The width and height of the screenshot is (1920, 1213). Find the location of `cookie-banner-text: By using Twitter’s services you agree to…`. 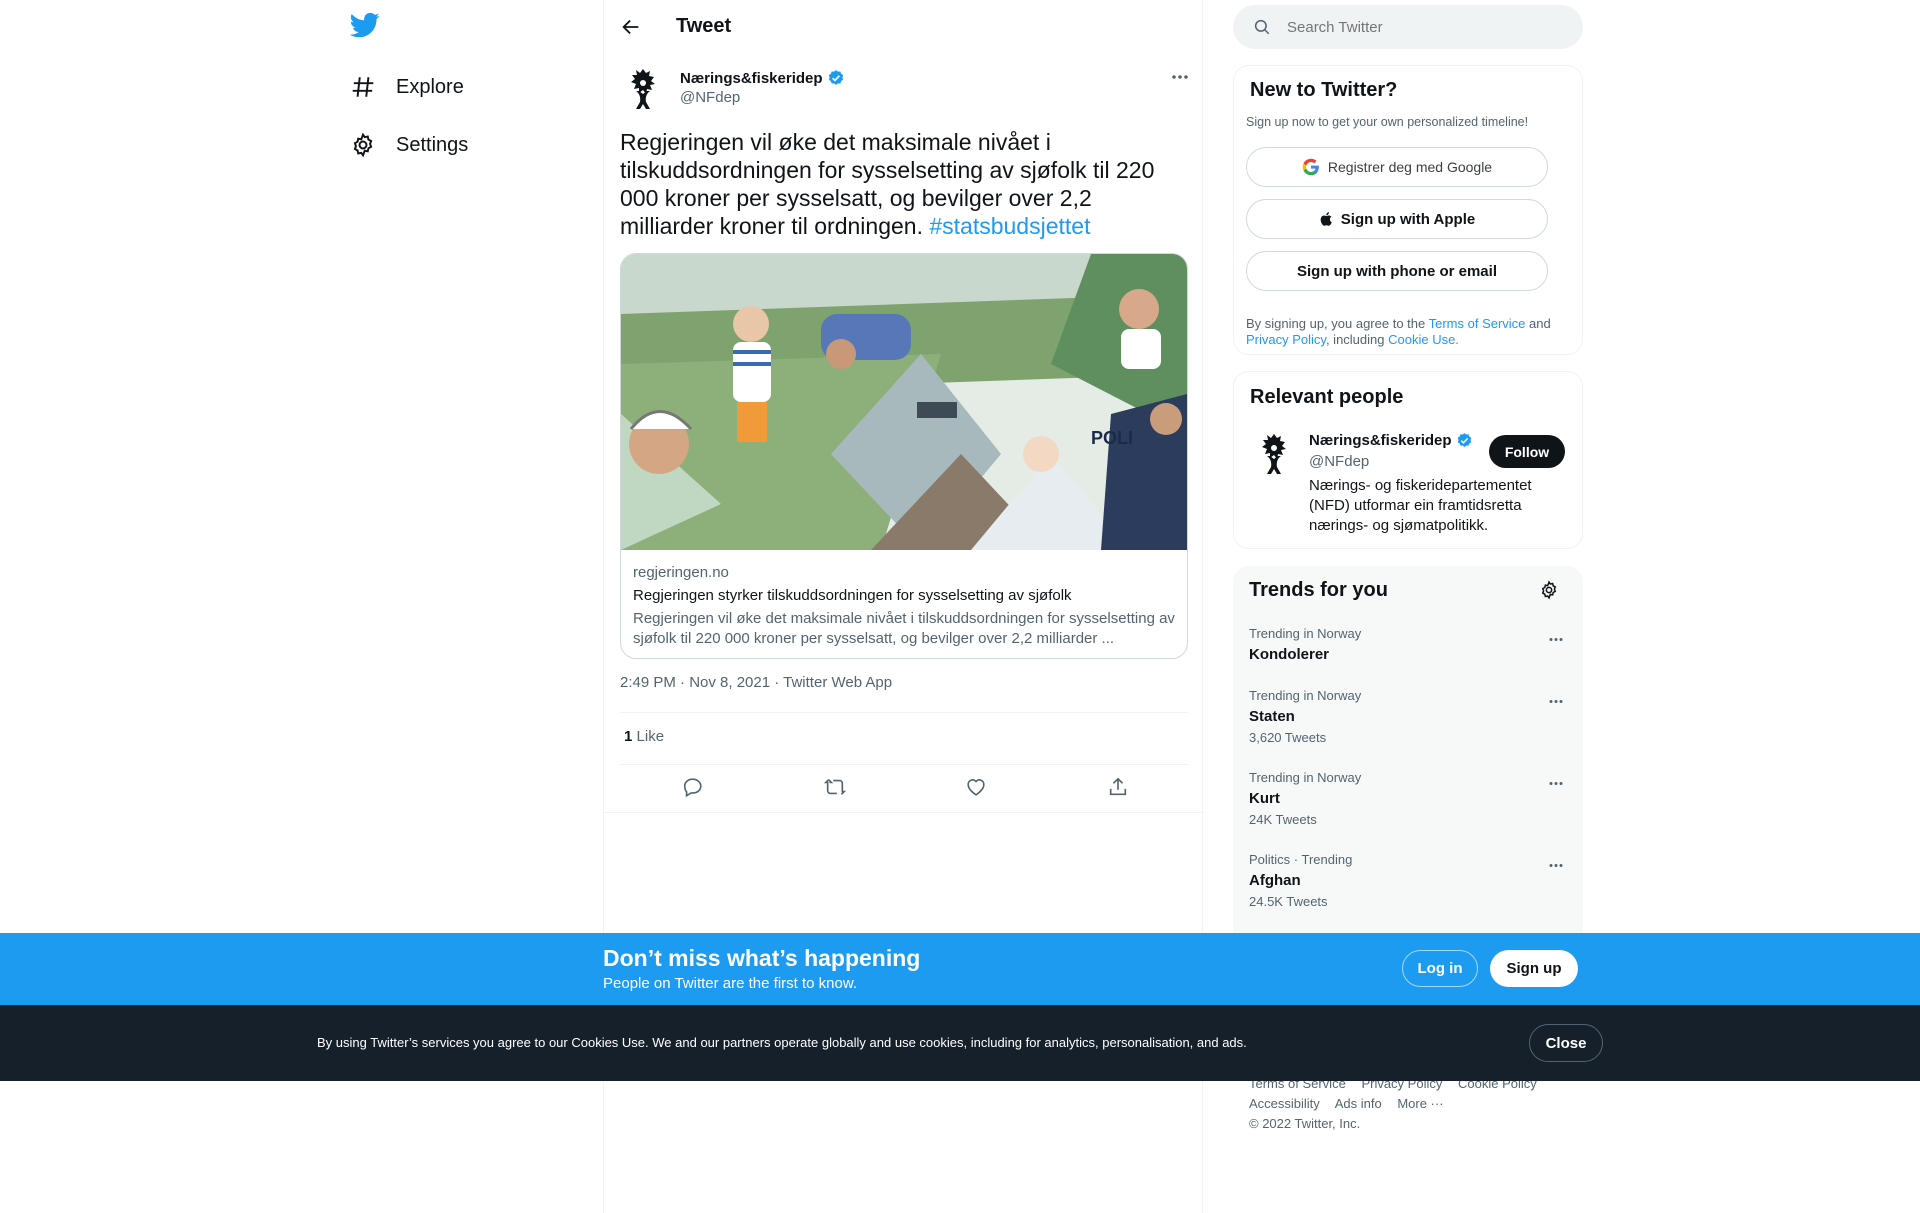

cookie-banner-text: By using Twitter’s services you agree to… is located at coordinates (782, 1042).